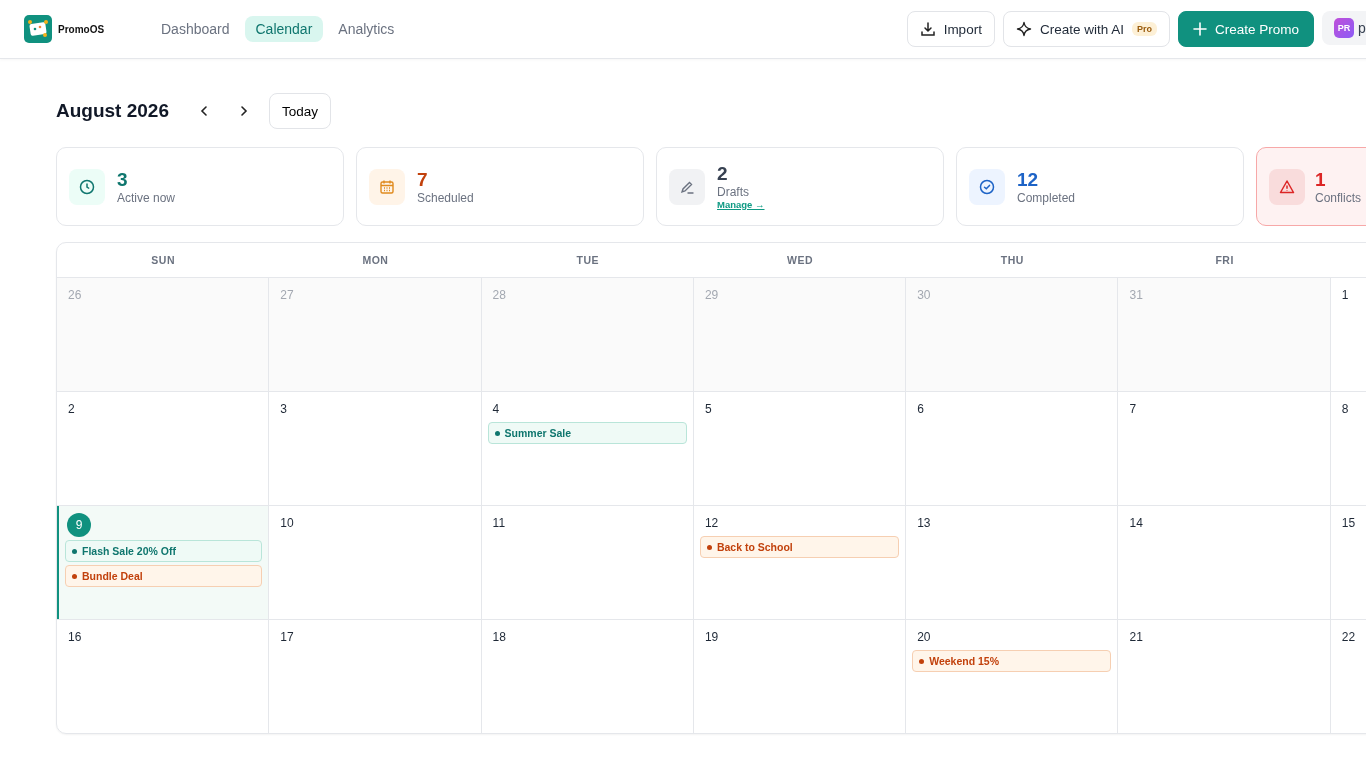 Image resolution: width=1366 pixels, height=768 pixels. I want to click on pro-badge: Pro, so click(1144, 29).